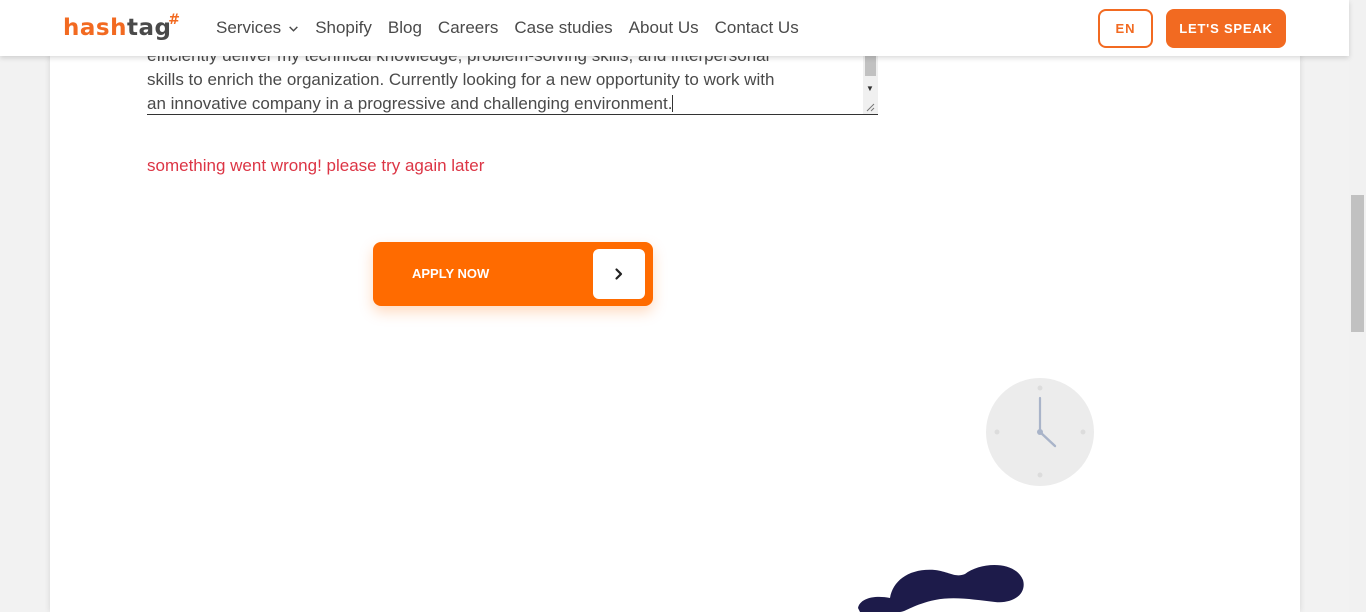 The width and height of the screenshot is (1366, 612). I want to click on apply-now-label: APPLY NOW, so click(451, 273).